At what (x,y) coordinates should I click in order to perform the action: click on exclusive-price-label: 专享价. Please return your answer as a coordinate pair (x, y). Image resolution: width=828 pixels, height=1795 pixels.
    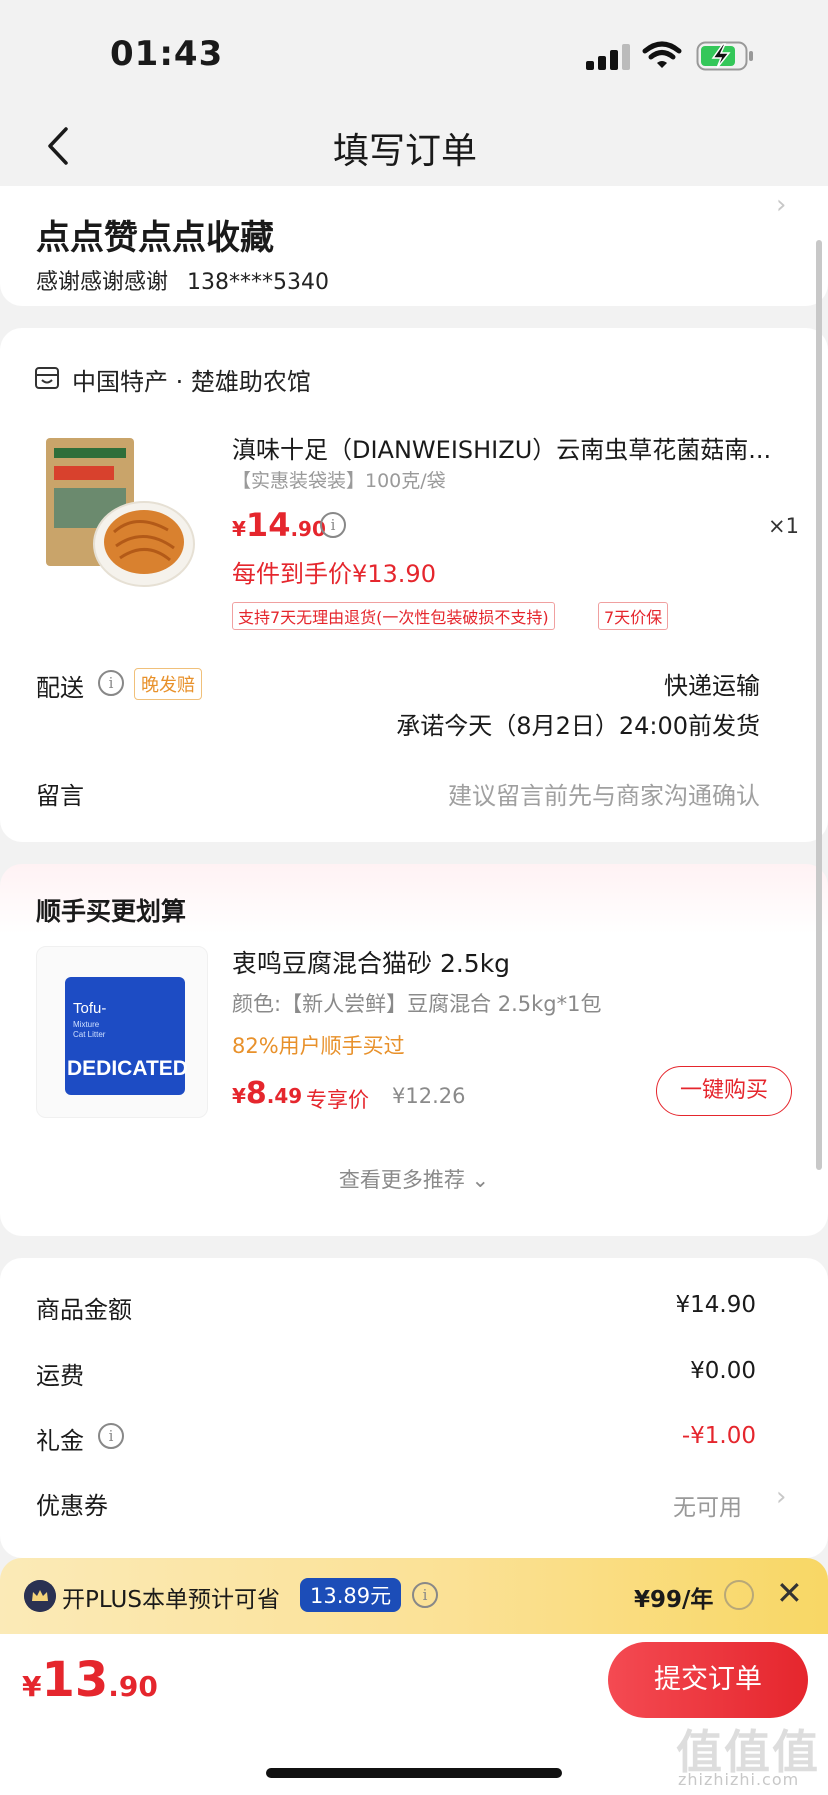
    Looking at the image, I should click on (337, 1100).